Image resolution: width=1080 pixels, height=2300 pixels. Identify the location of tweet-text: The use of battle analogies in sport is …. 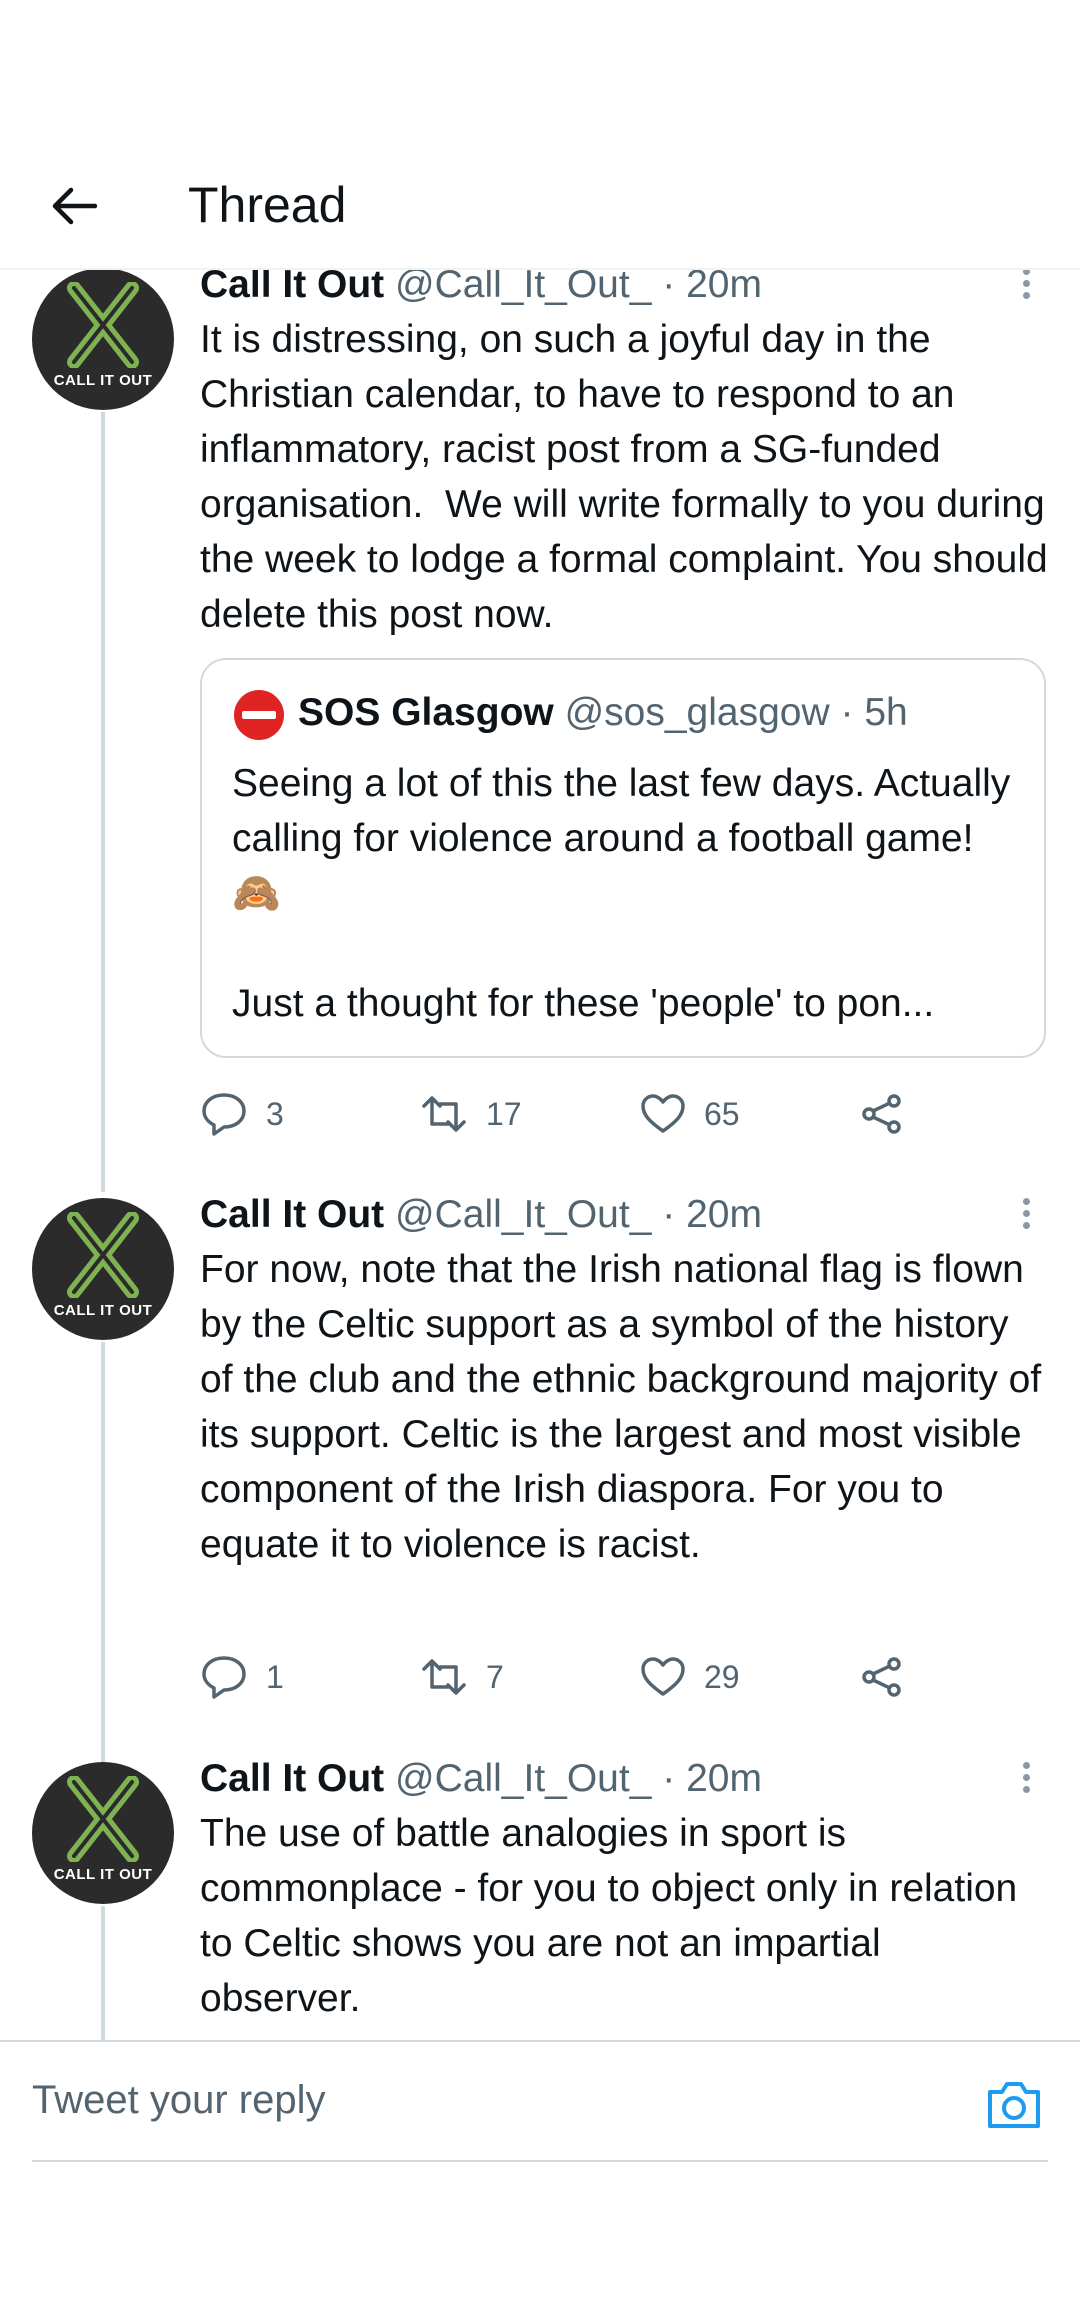
(614, 1916).